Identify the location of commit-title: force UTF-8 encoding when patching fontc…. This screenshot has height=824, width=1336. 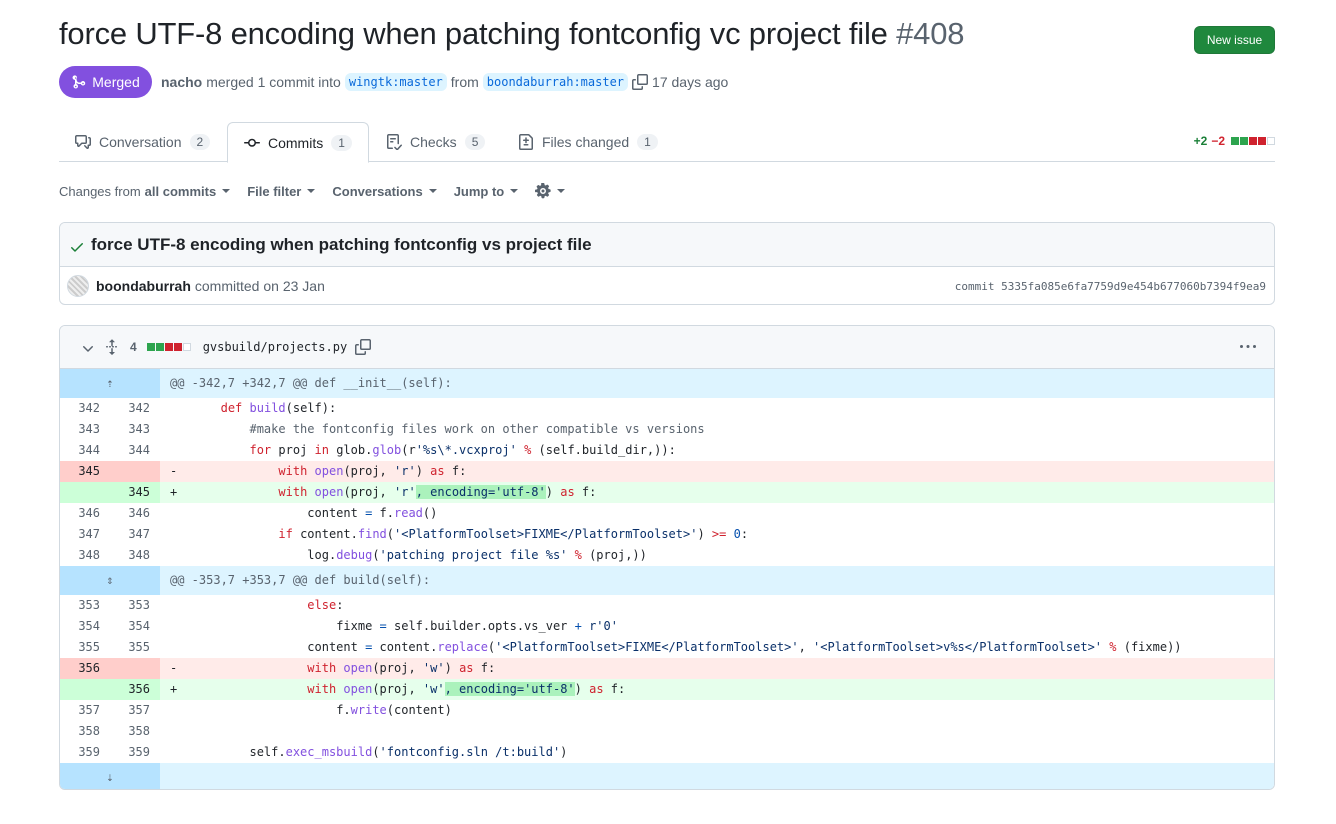
(341, 244).